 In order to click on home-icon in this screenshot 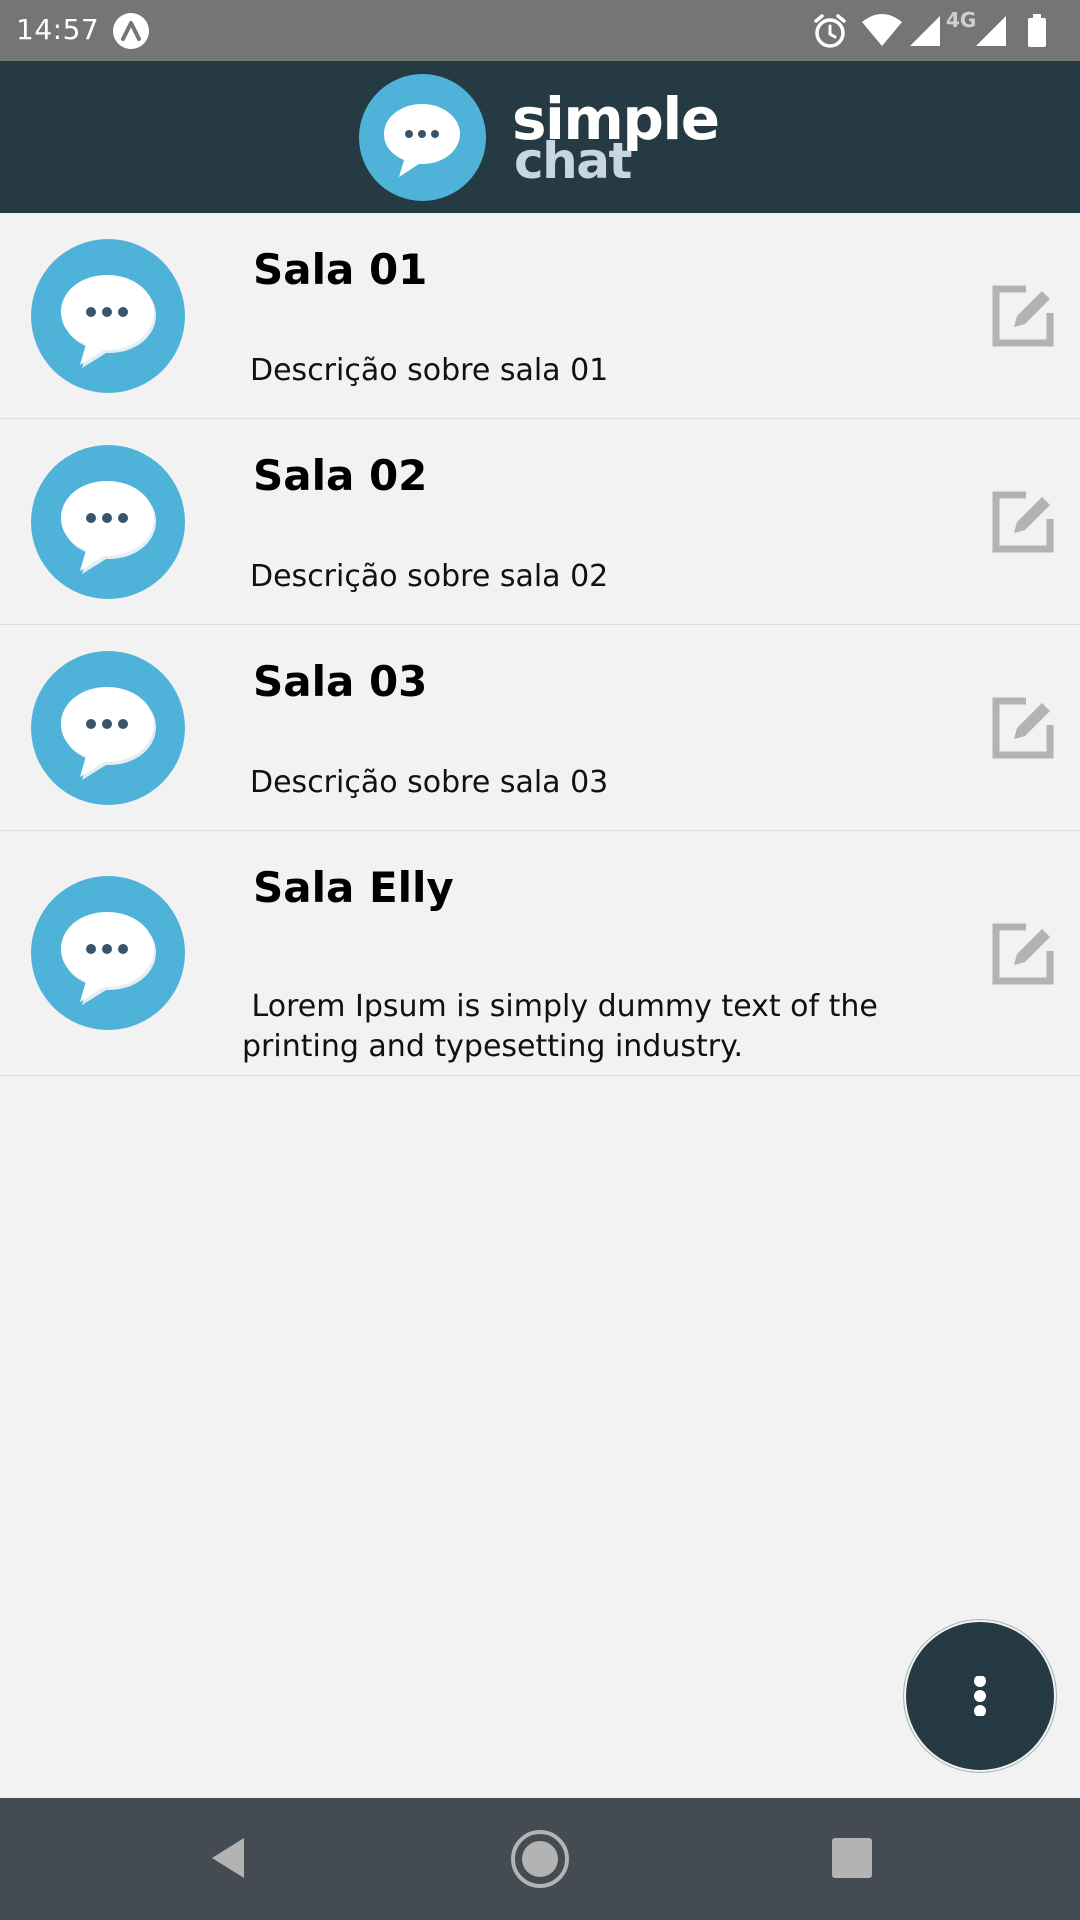, I will do `click(540, 1859)`.